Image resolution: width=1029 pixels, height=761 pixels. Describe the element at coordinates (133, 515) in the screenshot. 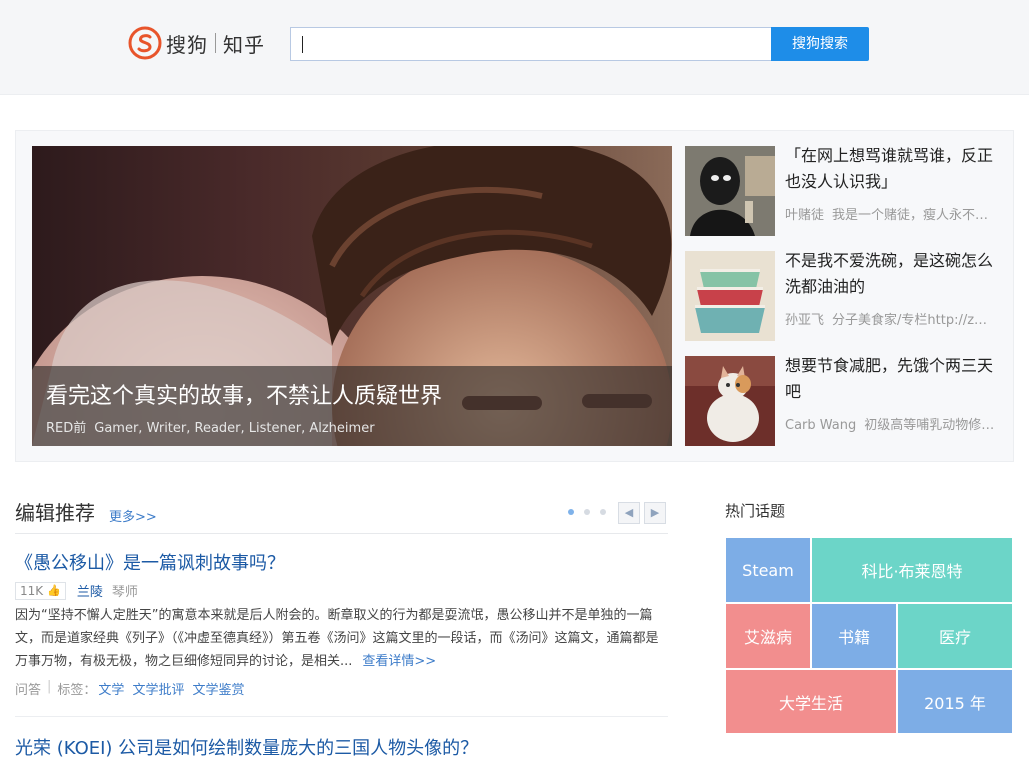

I see `more-link: 更多>>` at that location.